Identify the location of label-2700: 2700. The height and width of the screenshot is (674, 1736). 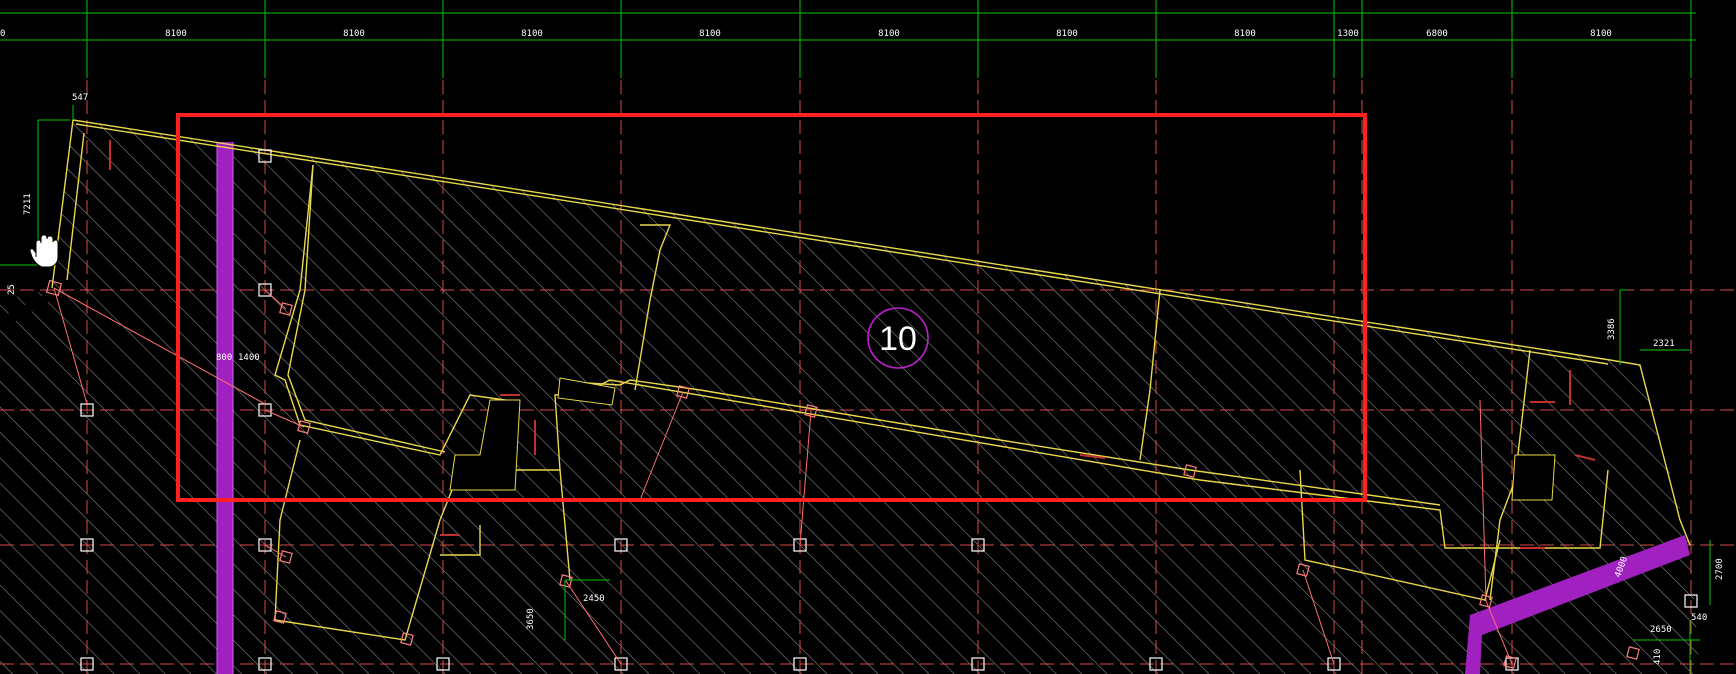
(1720, 569).